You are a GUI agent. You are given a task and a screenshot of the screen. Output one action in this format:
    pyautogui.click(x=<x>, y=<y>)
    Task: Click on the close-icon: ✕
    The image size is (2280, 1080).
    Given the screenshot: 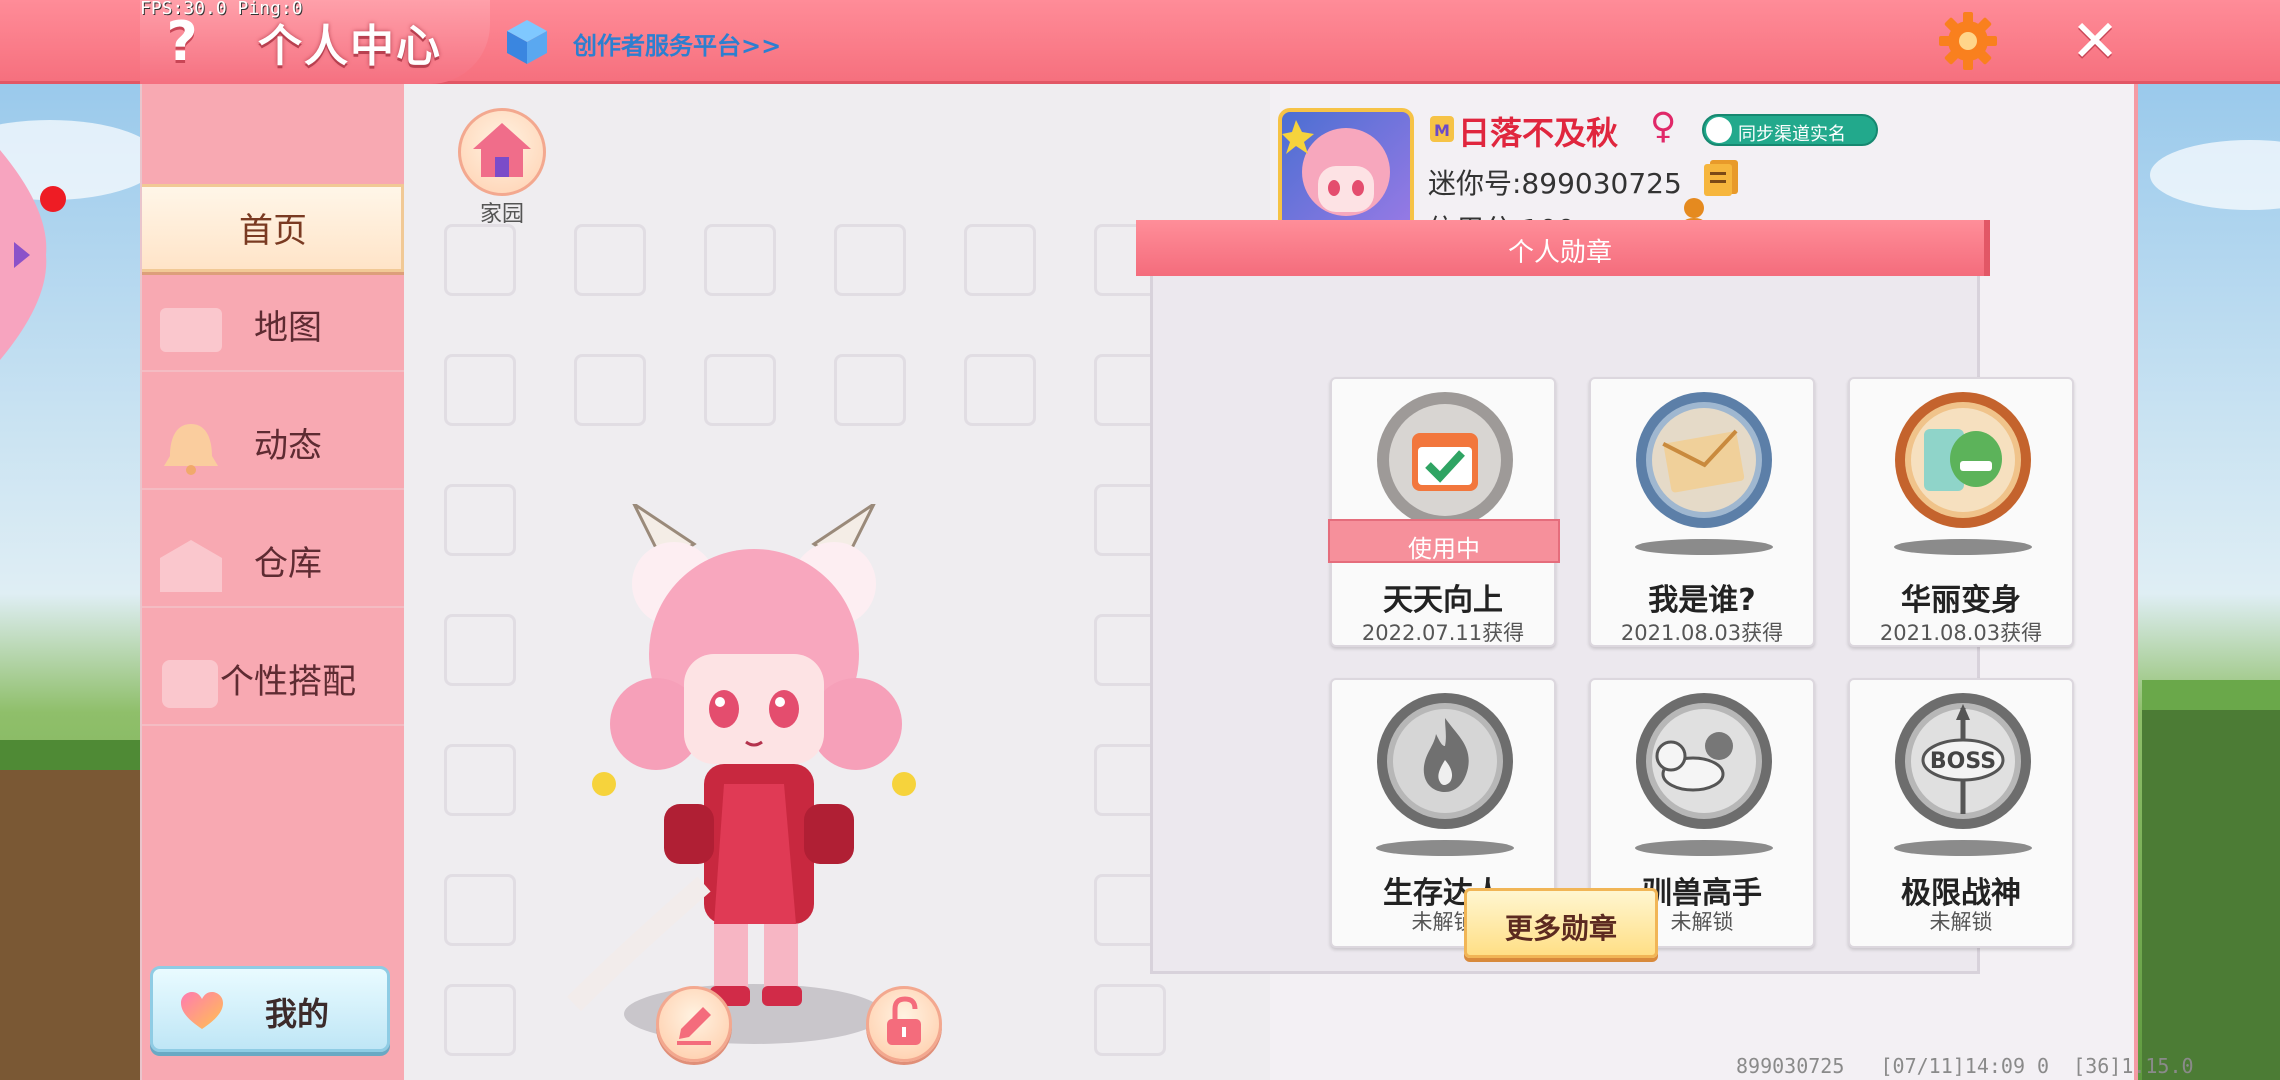 What is the action you would take?
    pyautogui.click(x=2095, y=41)
    